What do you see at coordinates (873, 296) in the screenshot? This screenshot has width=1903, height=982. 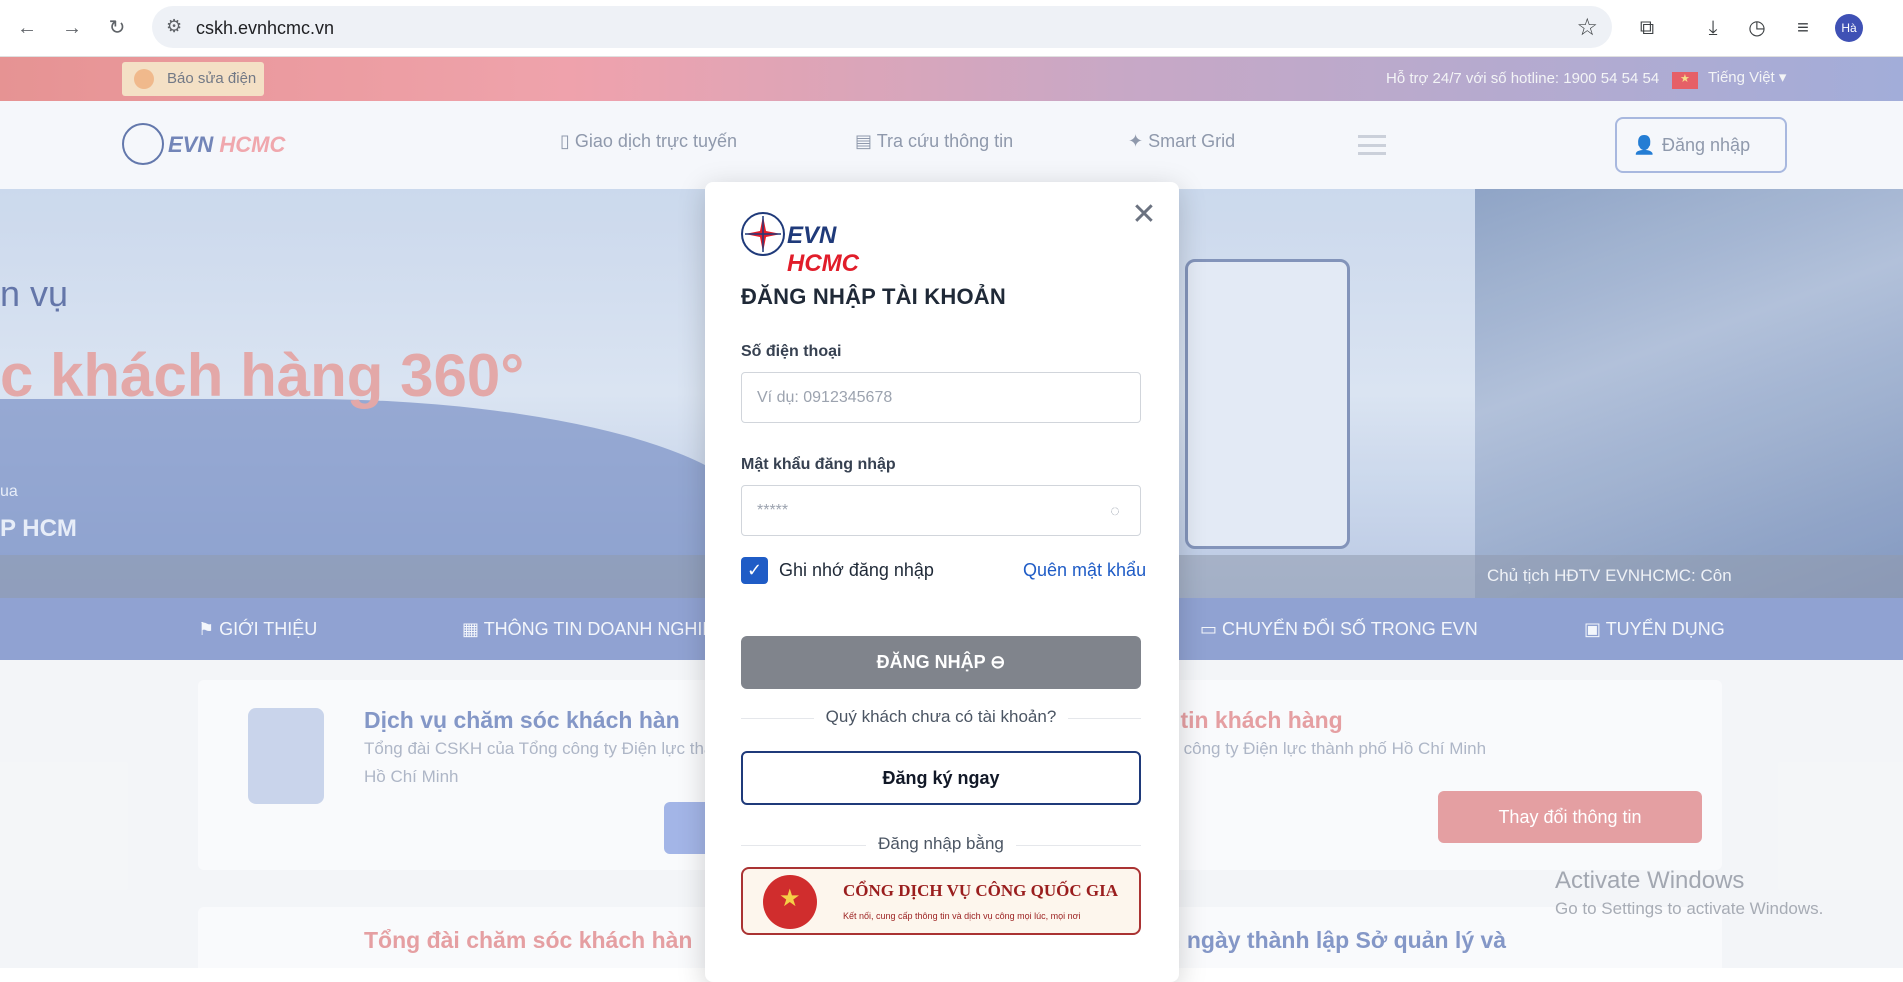 I see `modal-title: ĐĂNG NHẬP TÀI KHOẢN` at bounding box center [873, 296].